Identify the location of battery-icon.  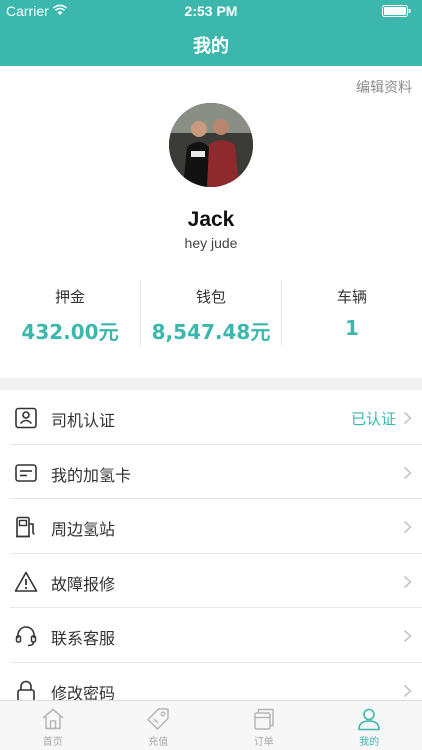
(396, 11).